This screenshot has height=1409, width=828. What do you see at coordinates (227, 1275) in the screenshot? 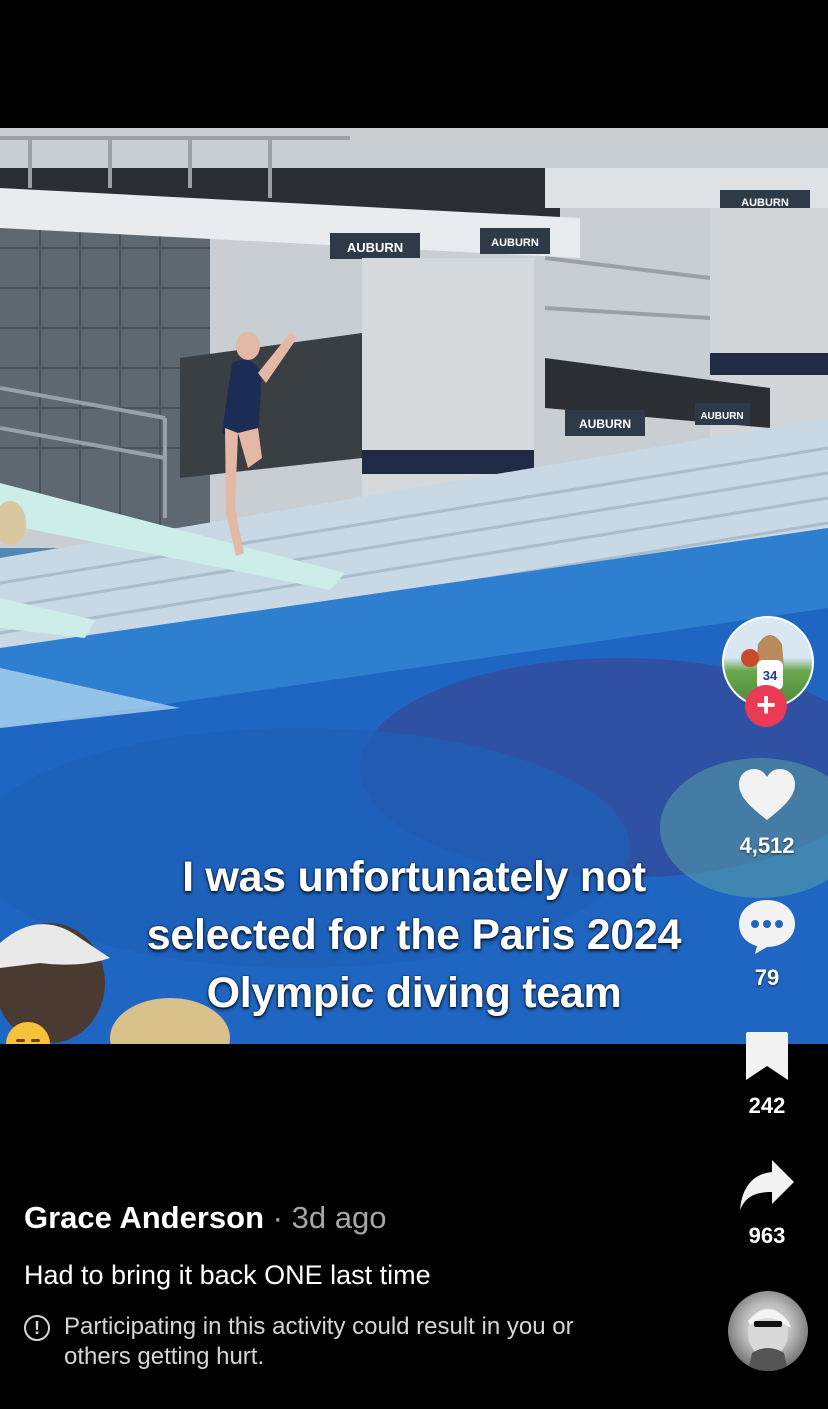
I see `post-description: Had to bring it back ONE last time` at bounding box center [227, 1275].